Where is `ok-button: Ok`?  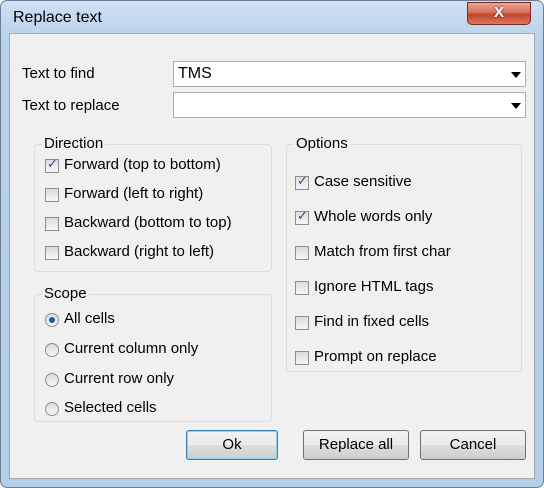 ok-button: Ok is located at coordinates (232, 445).